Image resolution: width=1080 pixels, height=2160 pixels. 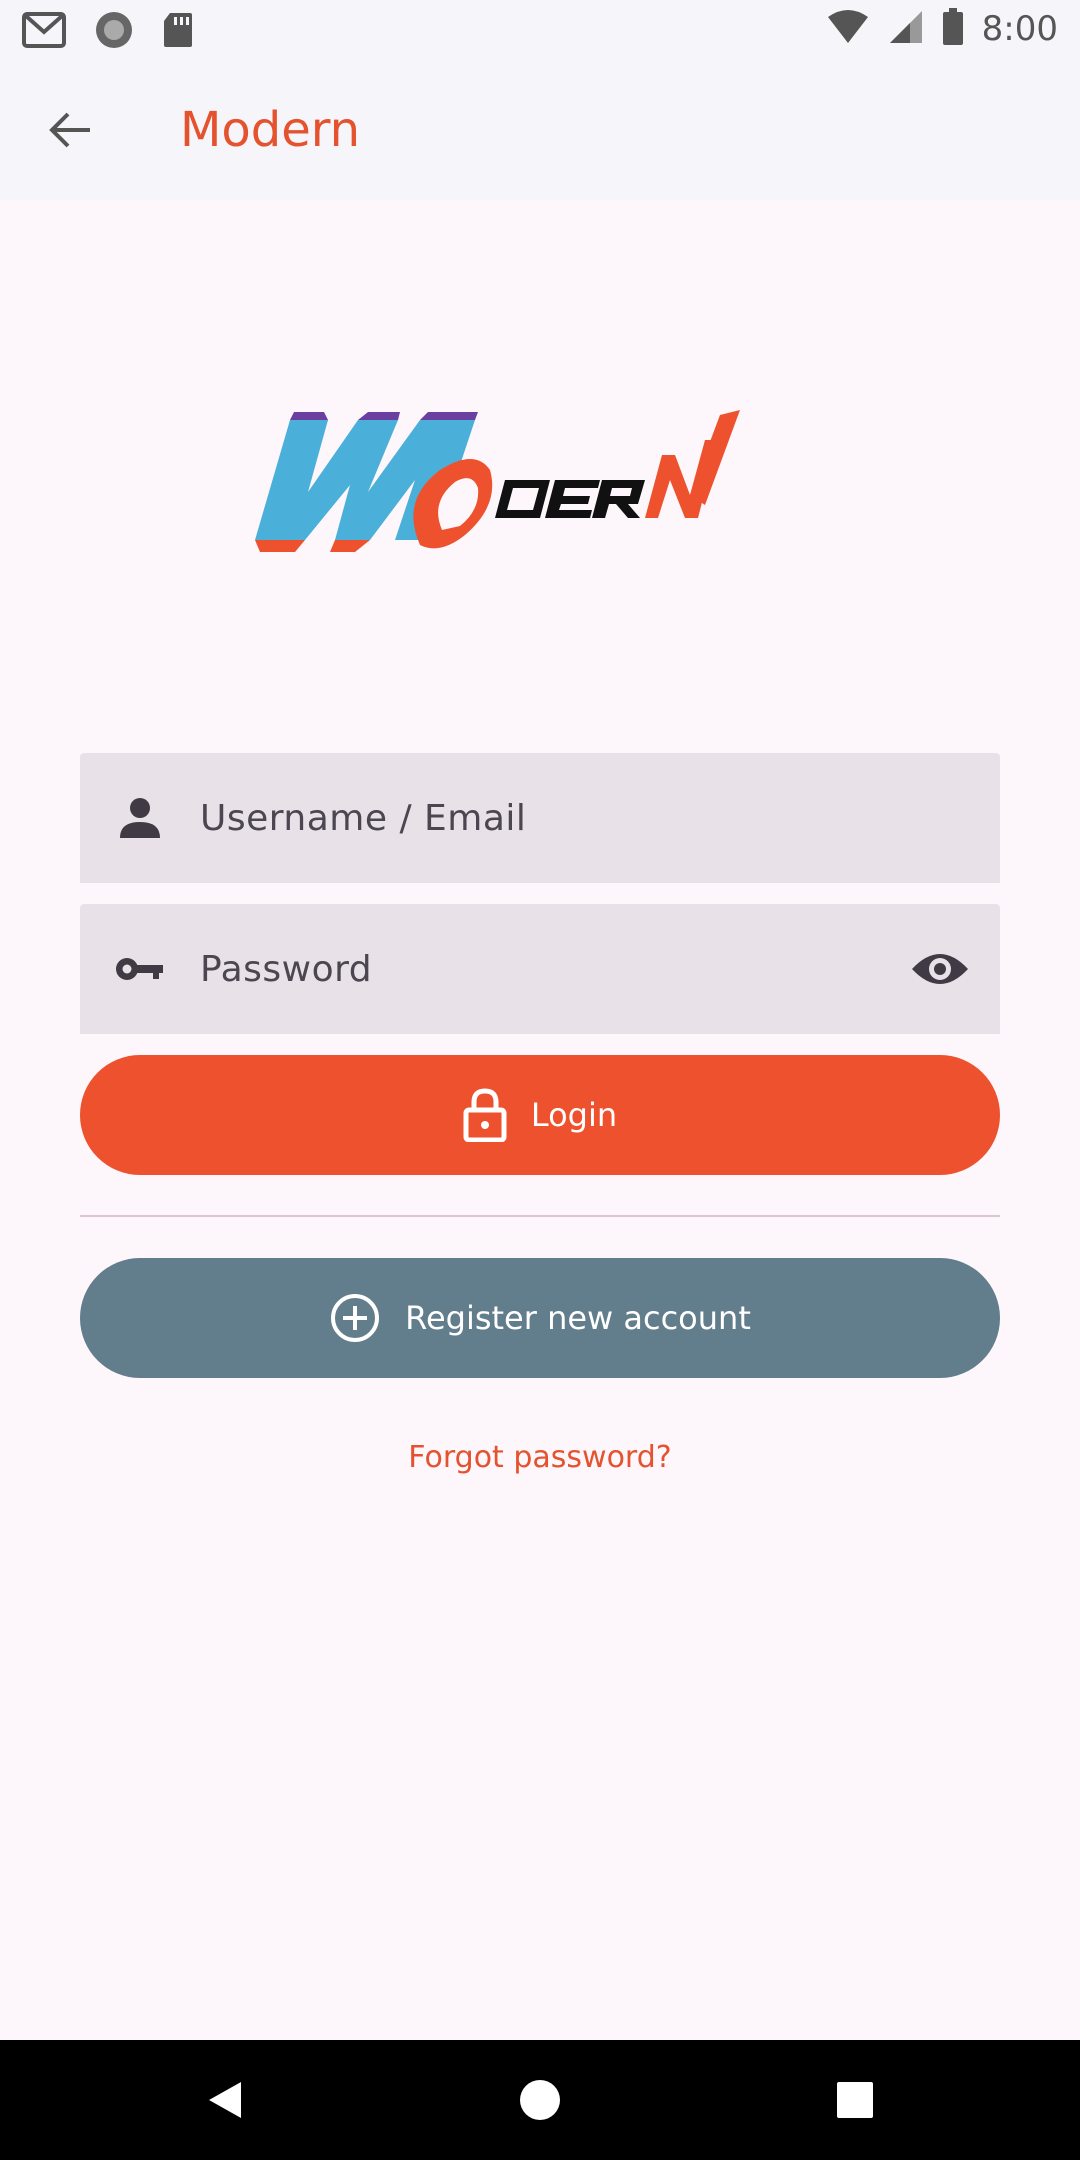 What do you see at coordinates (848, 29) in the screenshot?
I see `wifi-icon` at bounding box center [848, 29].